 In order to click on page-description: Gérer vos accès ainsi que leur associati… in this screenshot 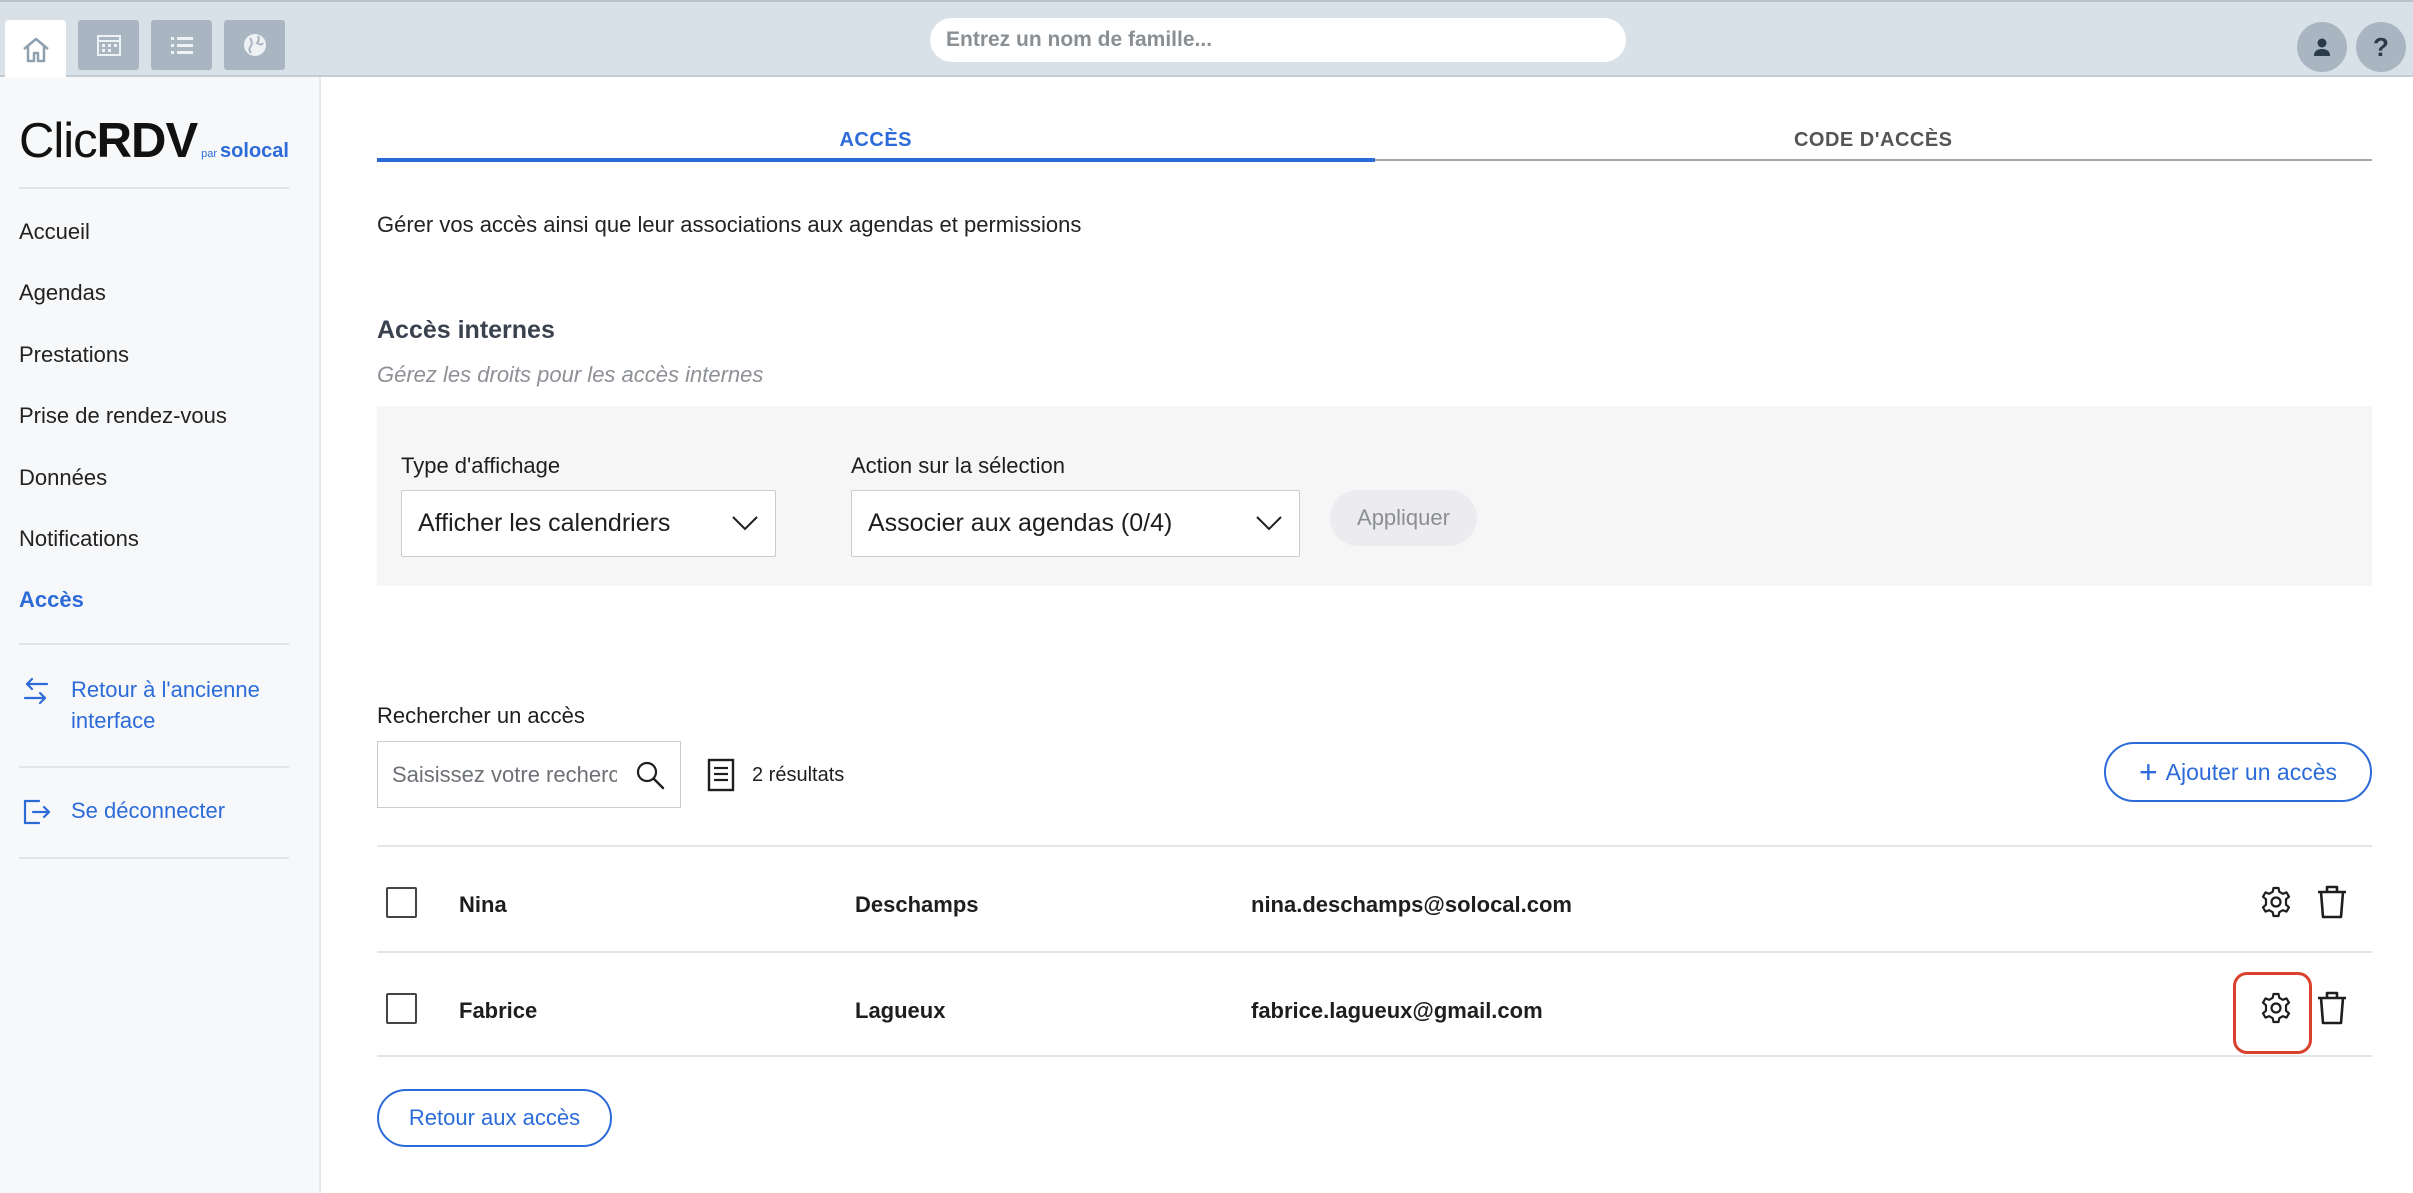, I will do `click(729, 224)`.